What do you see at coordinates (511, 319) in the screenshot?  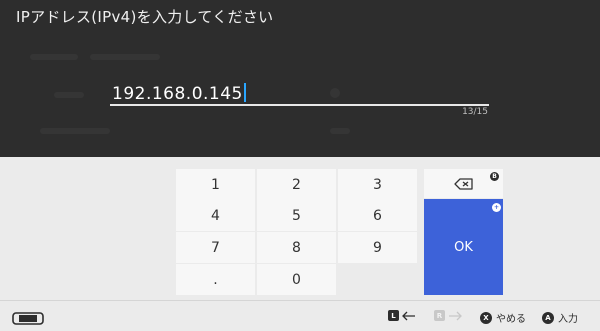 I see `cancel-label: やめる` at bounding box center [511, 319].